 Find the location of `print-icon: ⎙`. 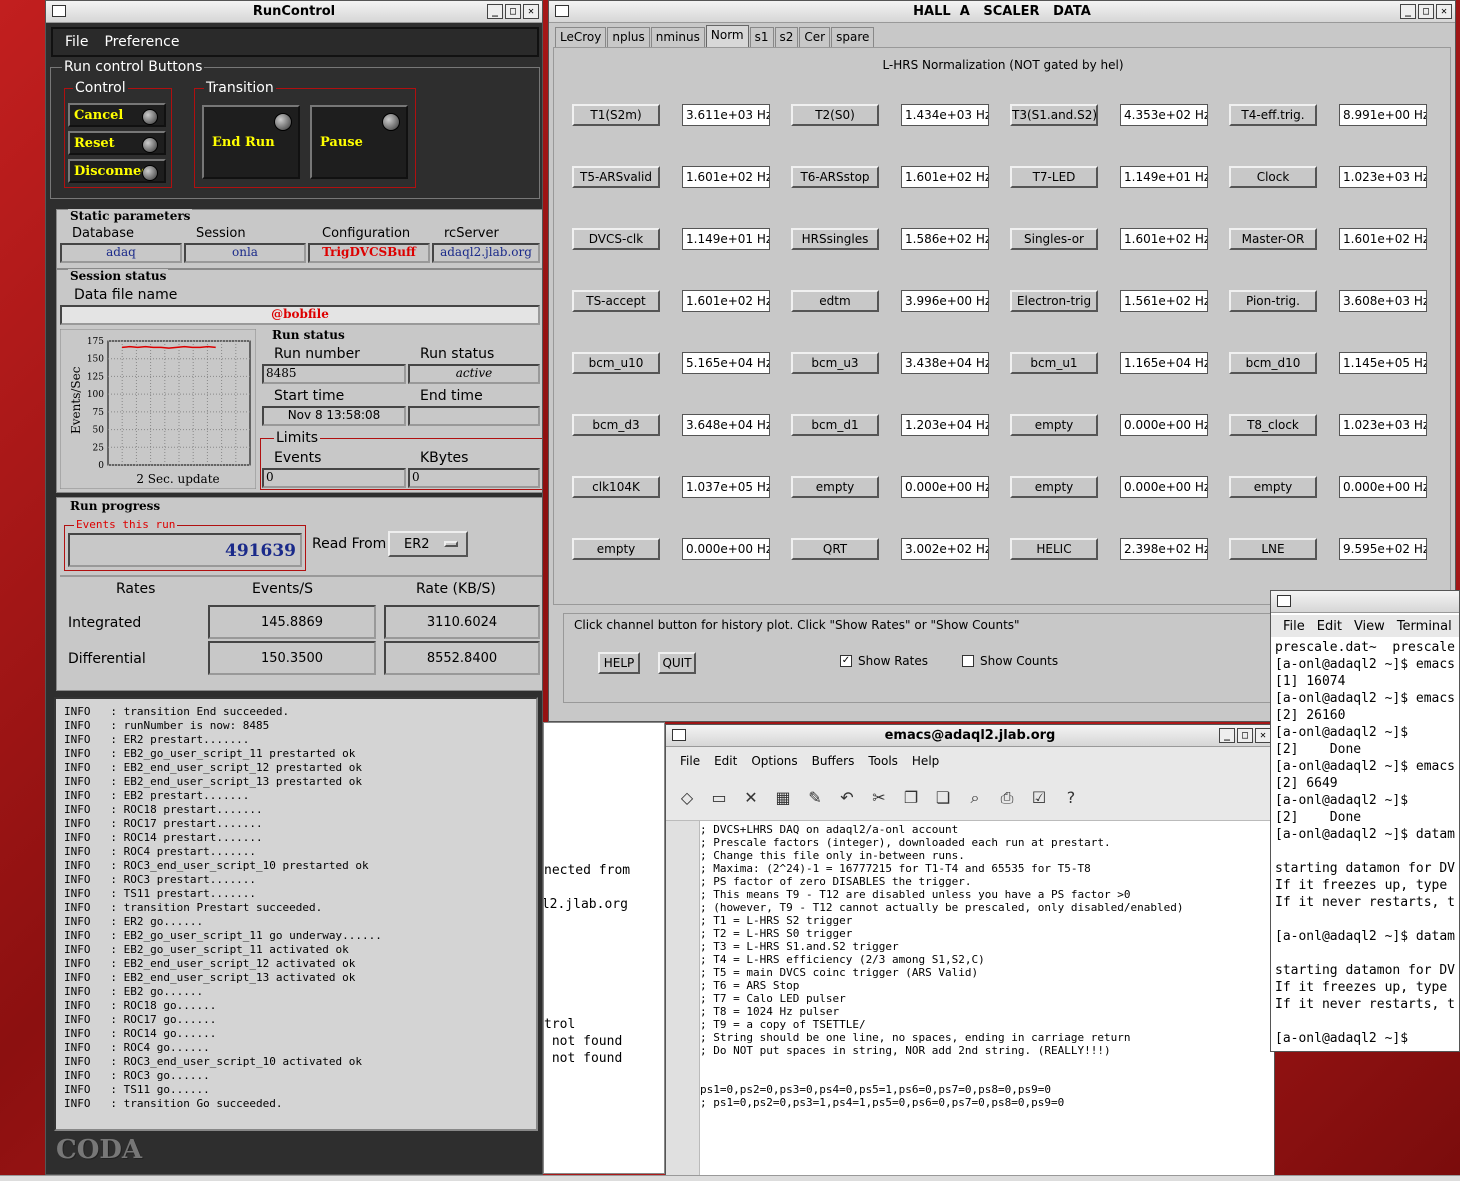

print-icon: ⎙ is located at coordinates (1007, 798).